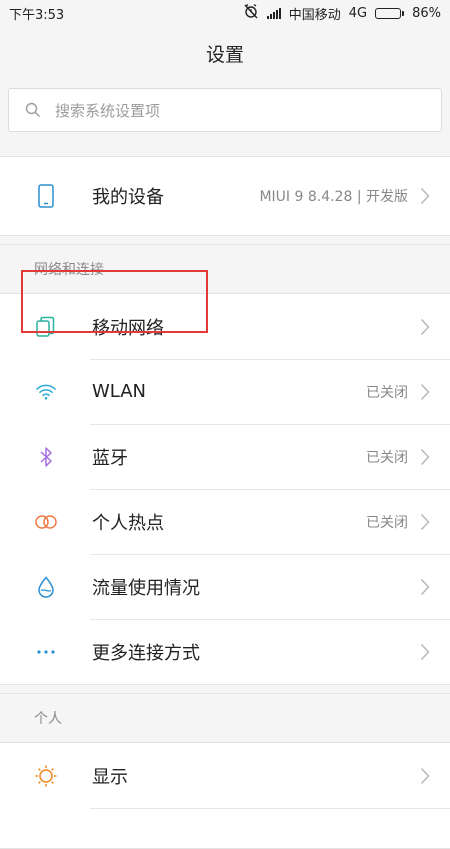 Image resolution: width=450 pixels, height=849 pixels. Describe the element at coordinates (225, 456) in the screenshot. I see `bluetooth-row: 蓝牙 已关闭` at that location.